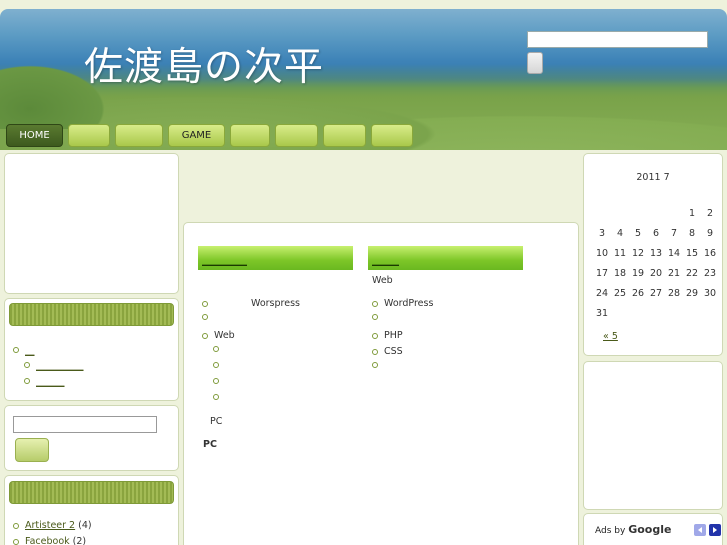  Describe the element at coordinates (218, 335) in the screenshot. I see `col1-item: Web` at that location.